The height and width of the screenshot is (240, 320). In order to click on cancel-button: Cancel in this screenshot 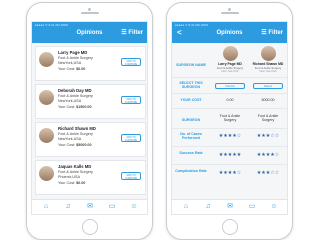, I will do `click(230, 86)`.